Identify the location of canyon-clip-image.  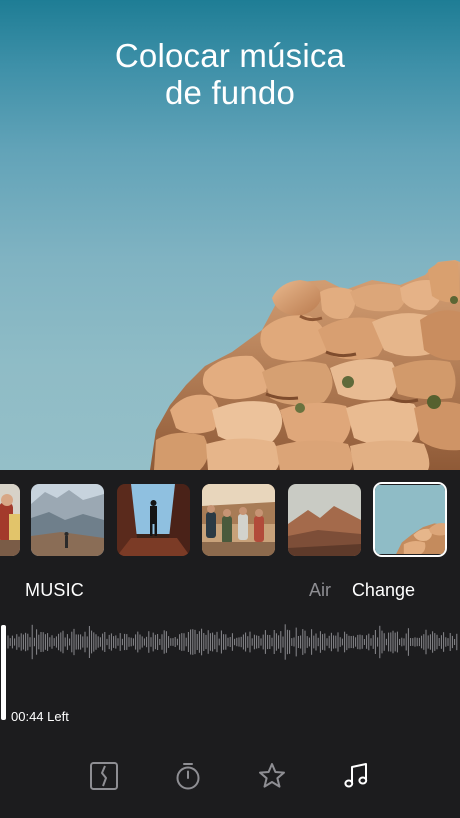
(67, 520).